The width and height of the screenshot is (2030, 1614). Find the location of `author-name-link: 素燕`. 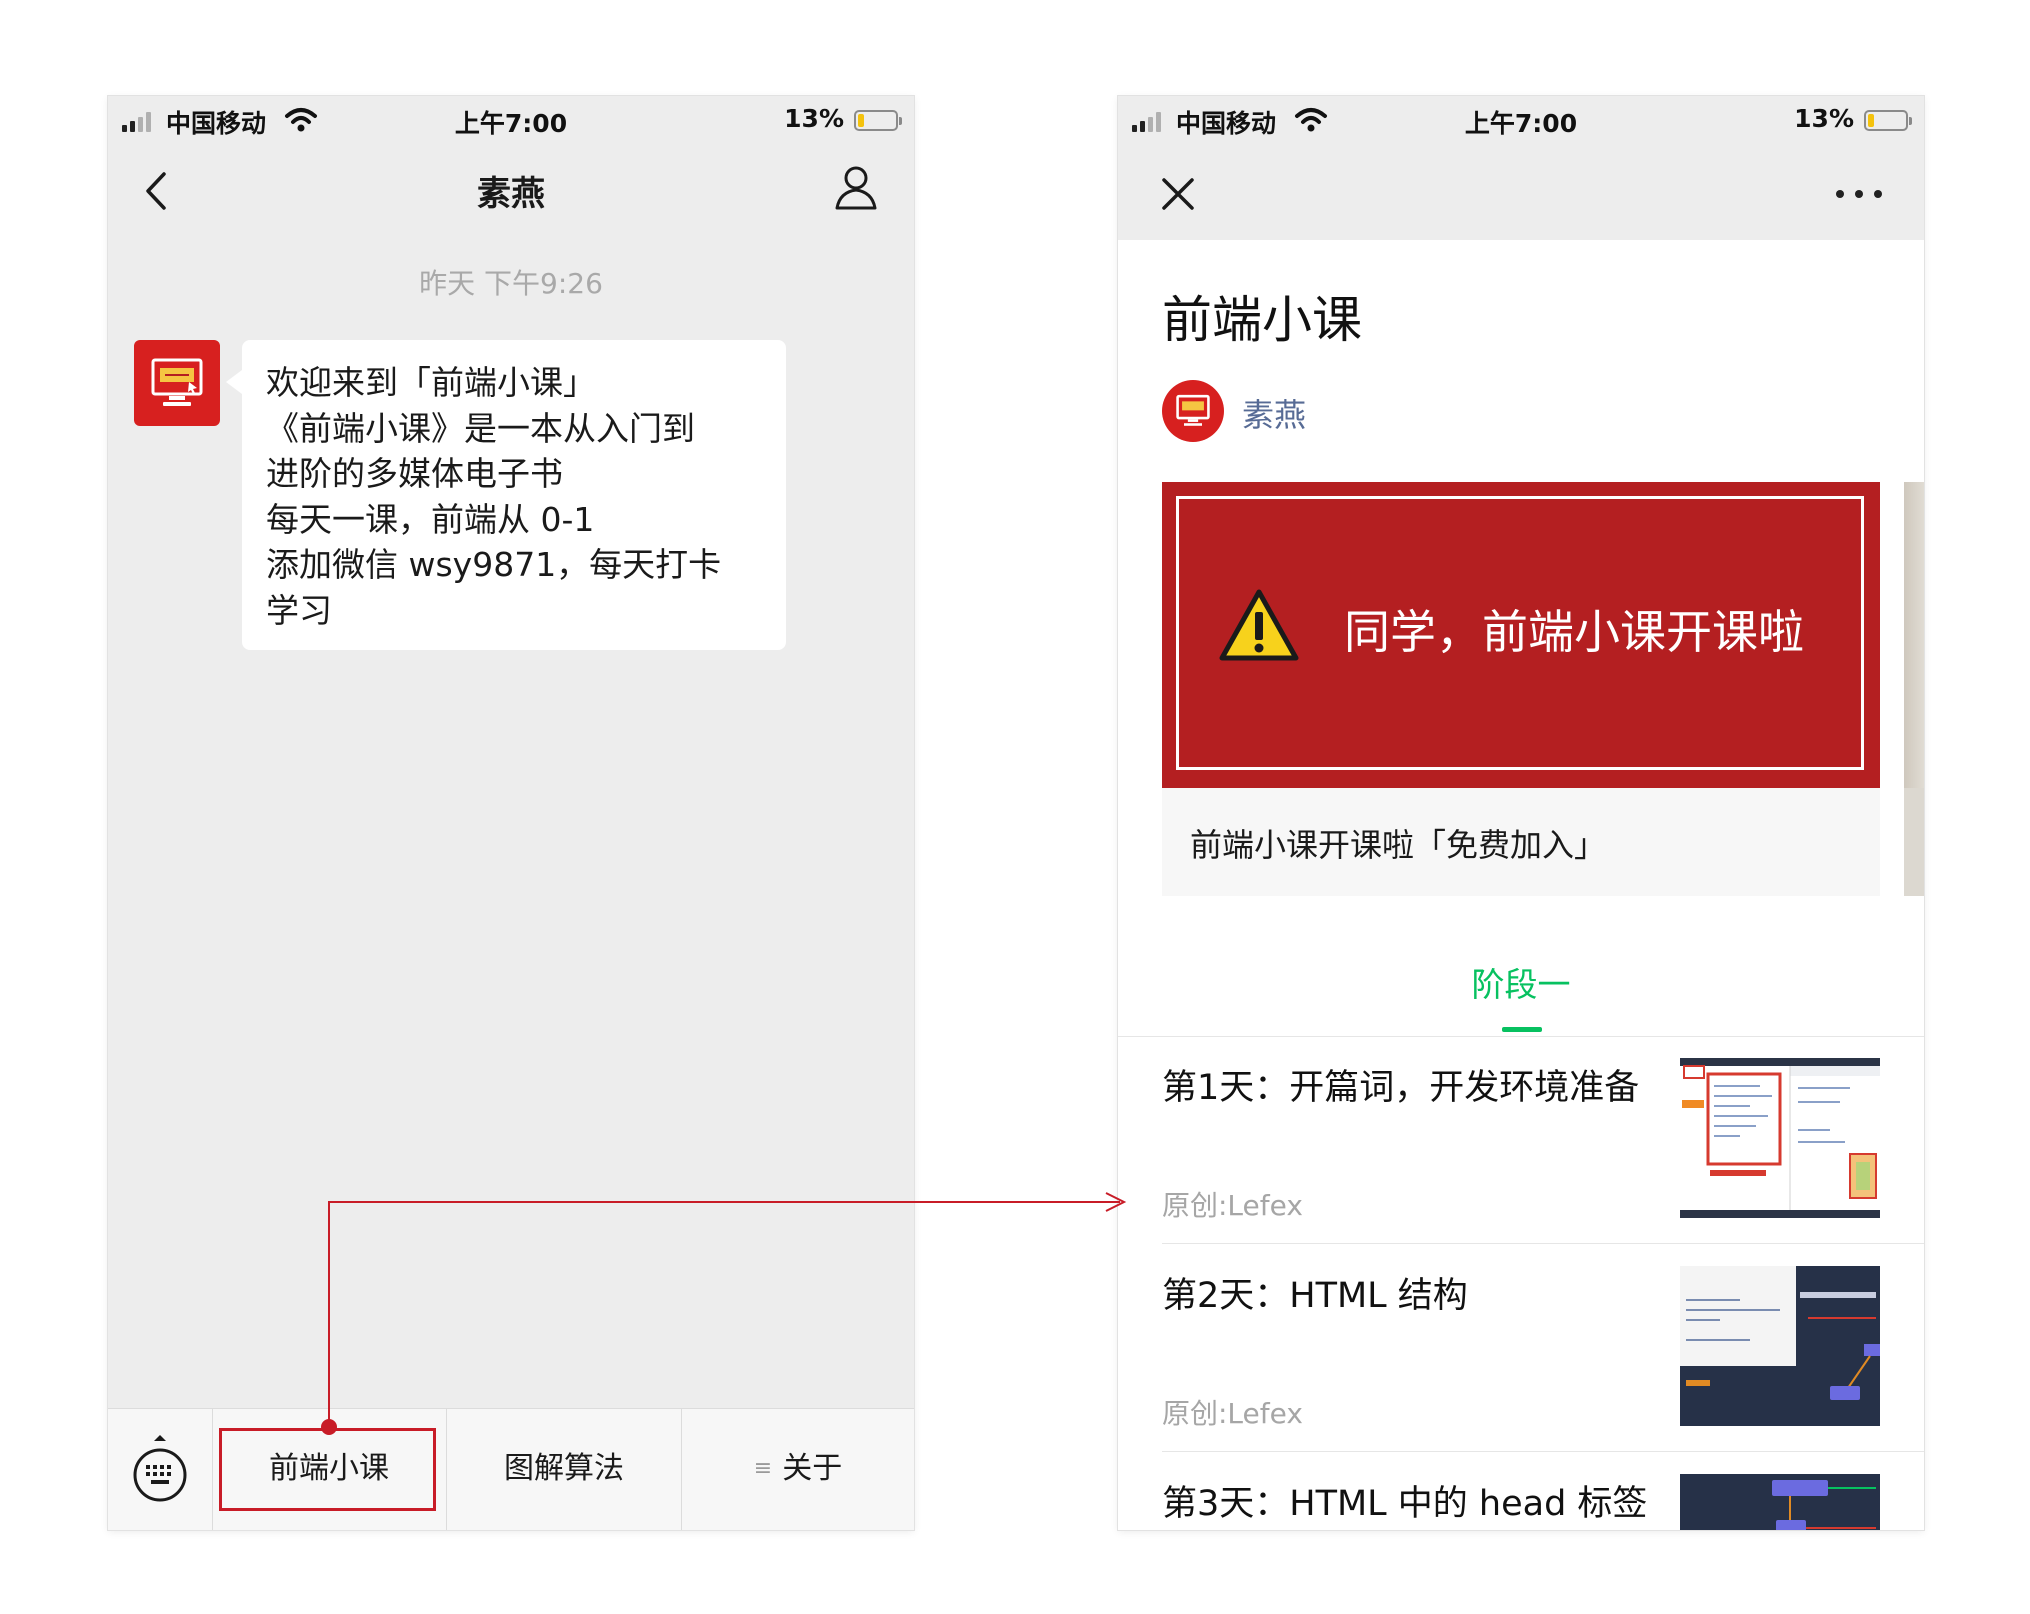

author-name-link: 素燕 is located at coordinates (1274, 413).